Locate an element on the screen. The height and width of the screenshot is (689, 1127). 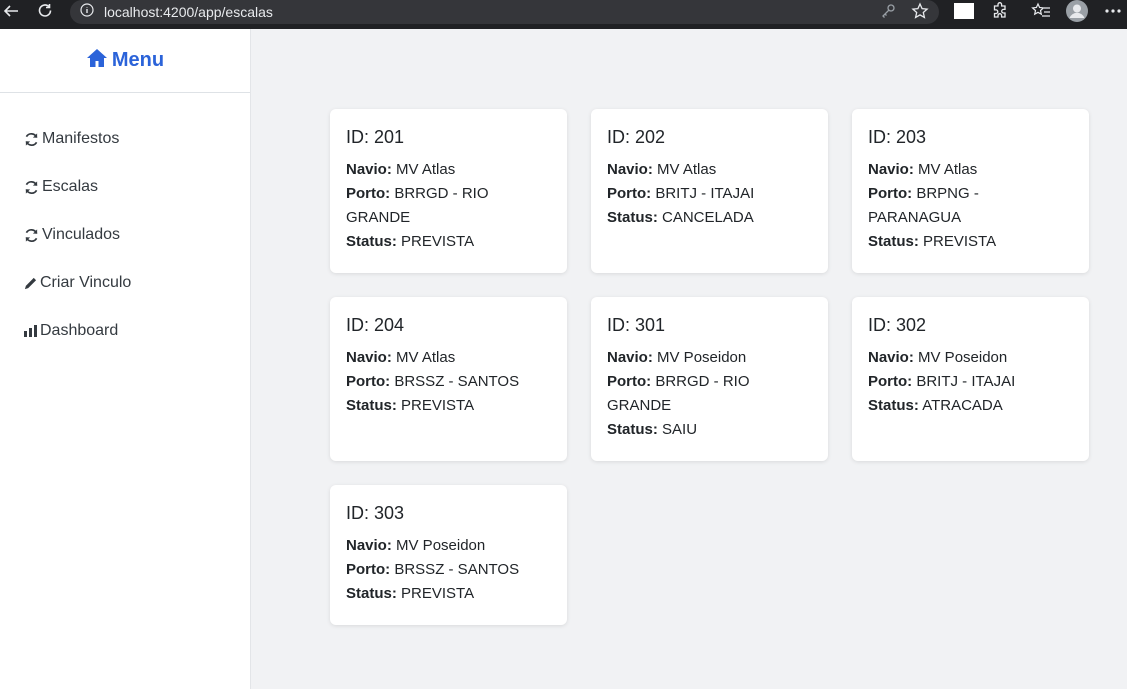
sidebar-item-criar-vinculo: Criar Vinculo is located at coordinates (125, 283).